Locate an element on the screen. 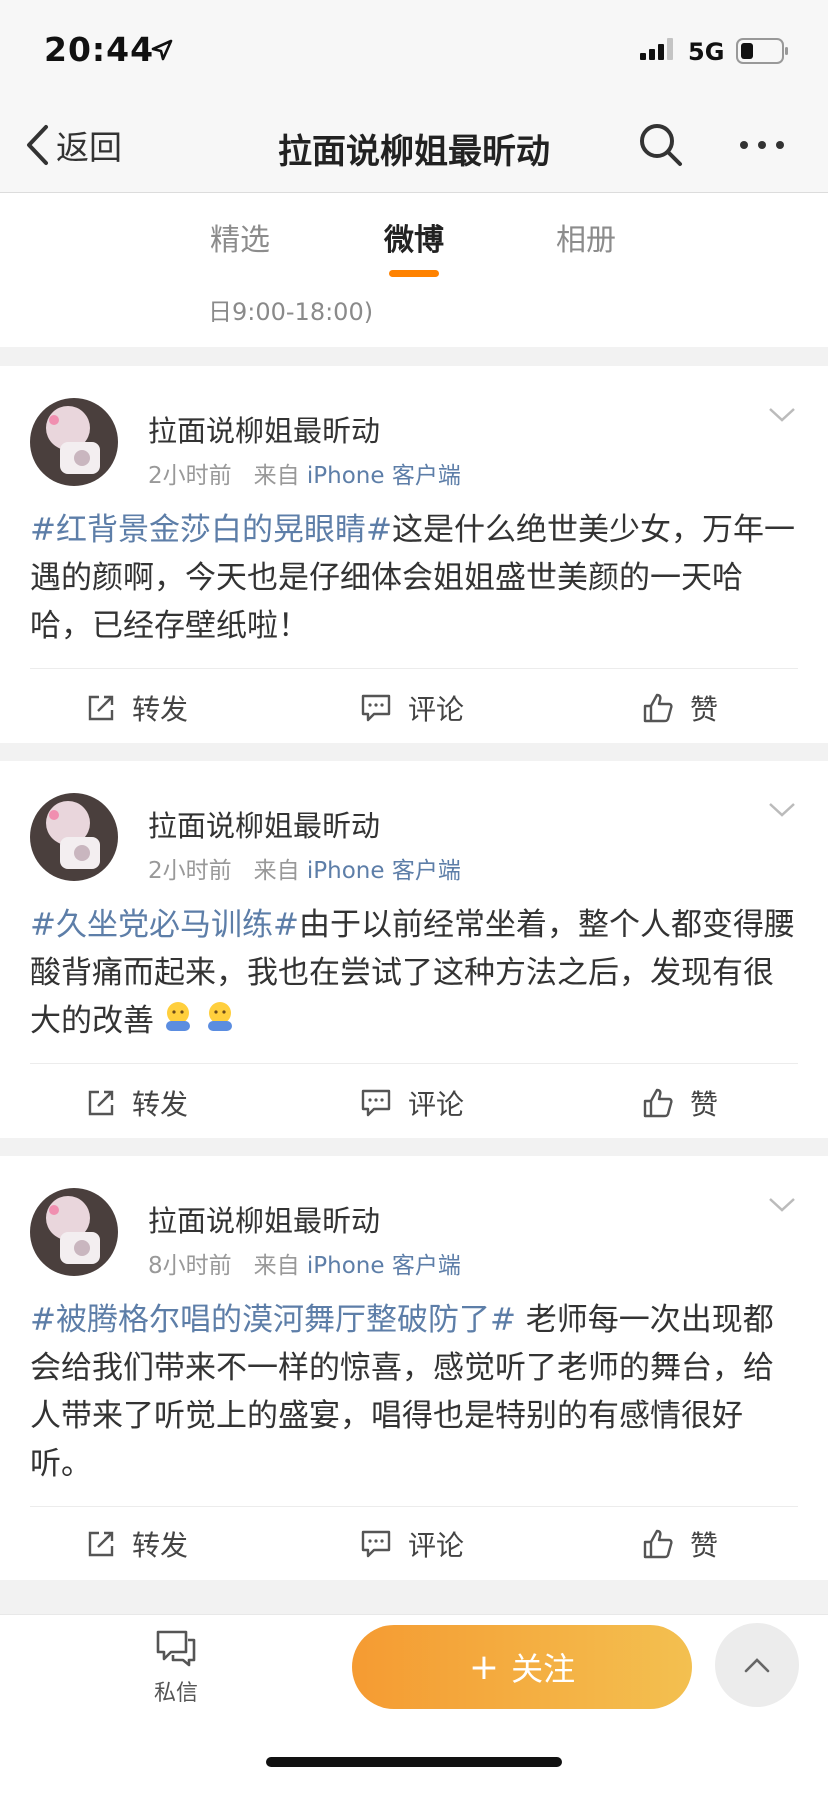 The height and width of the screenshot is (1793, 828). follow-label: 关注 is located at coordinates (543, 1669).